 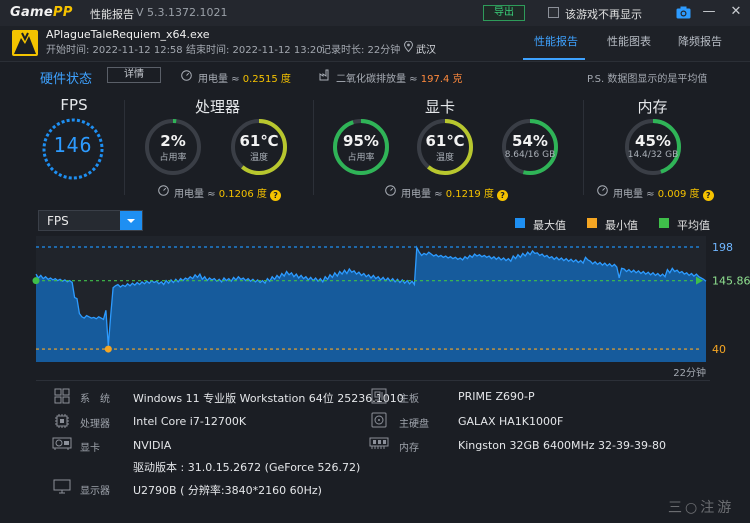 What do you see at coordinates (553, 12) in the screenshot?
I see `dont-show-checkbox` at bounding box center [553, 12].